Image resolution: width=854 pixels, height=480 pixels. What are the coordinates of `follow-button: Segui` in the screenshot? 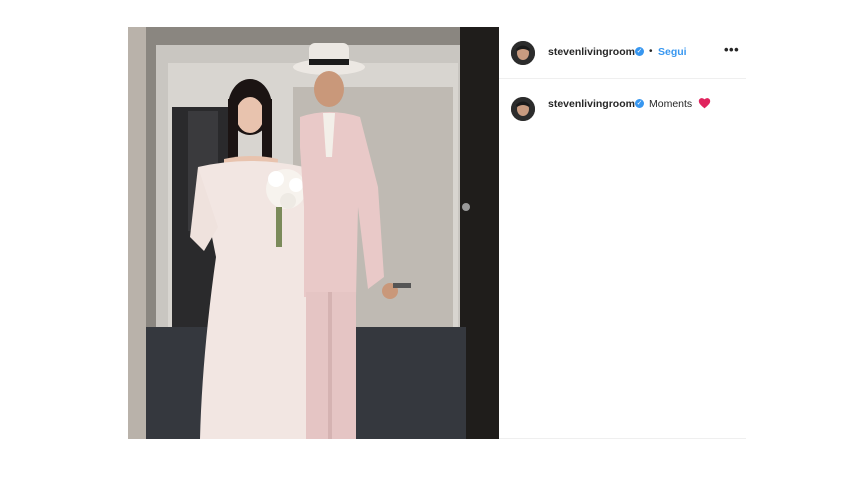 It's located at (672, 52).